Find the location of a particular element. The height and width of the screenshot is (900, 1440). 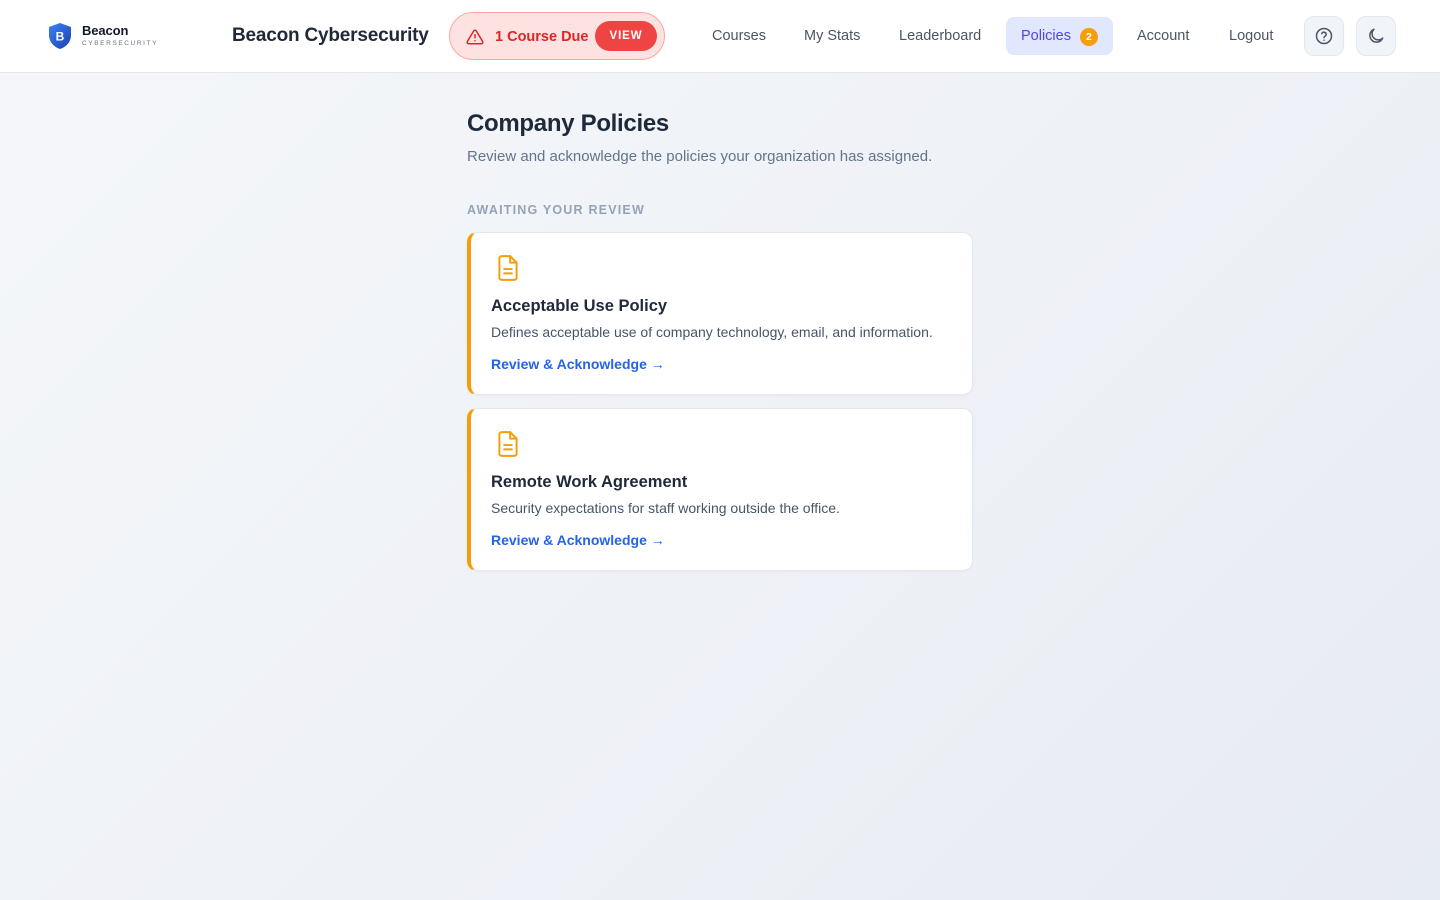

brand-logo: B Beacon CYBERSECURITY is located at coordinates (103, 36).